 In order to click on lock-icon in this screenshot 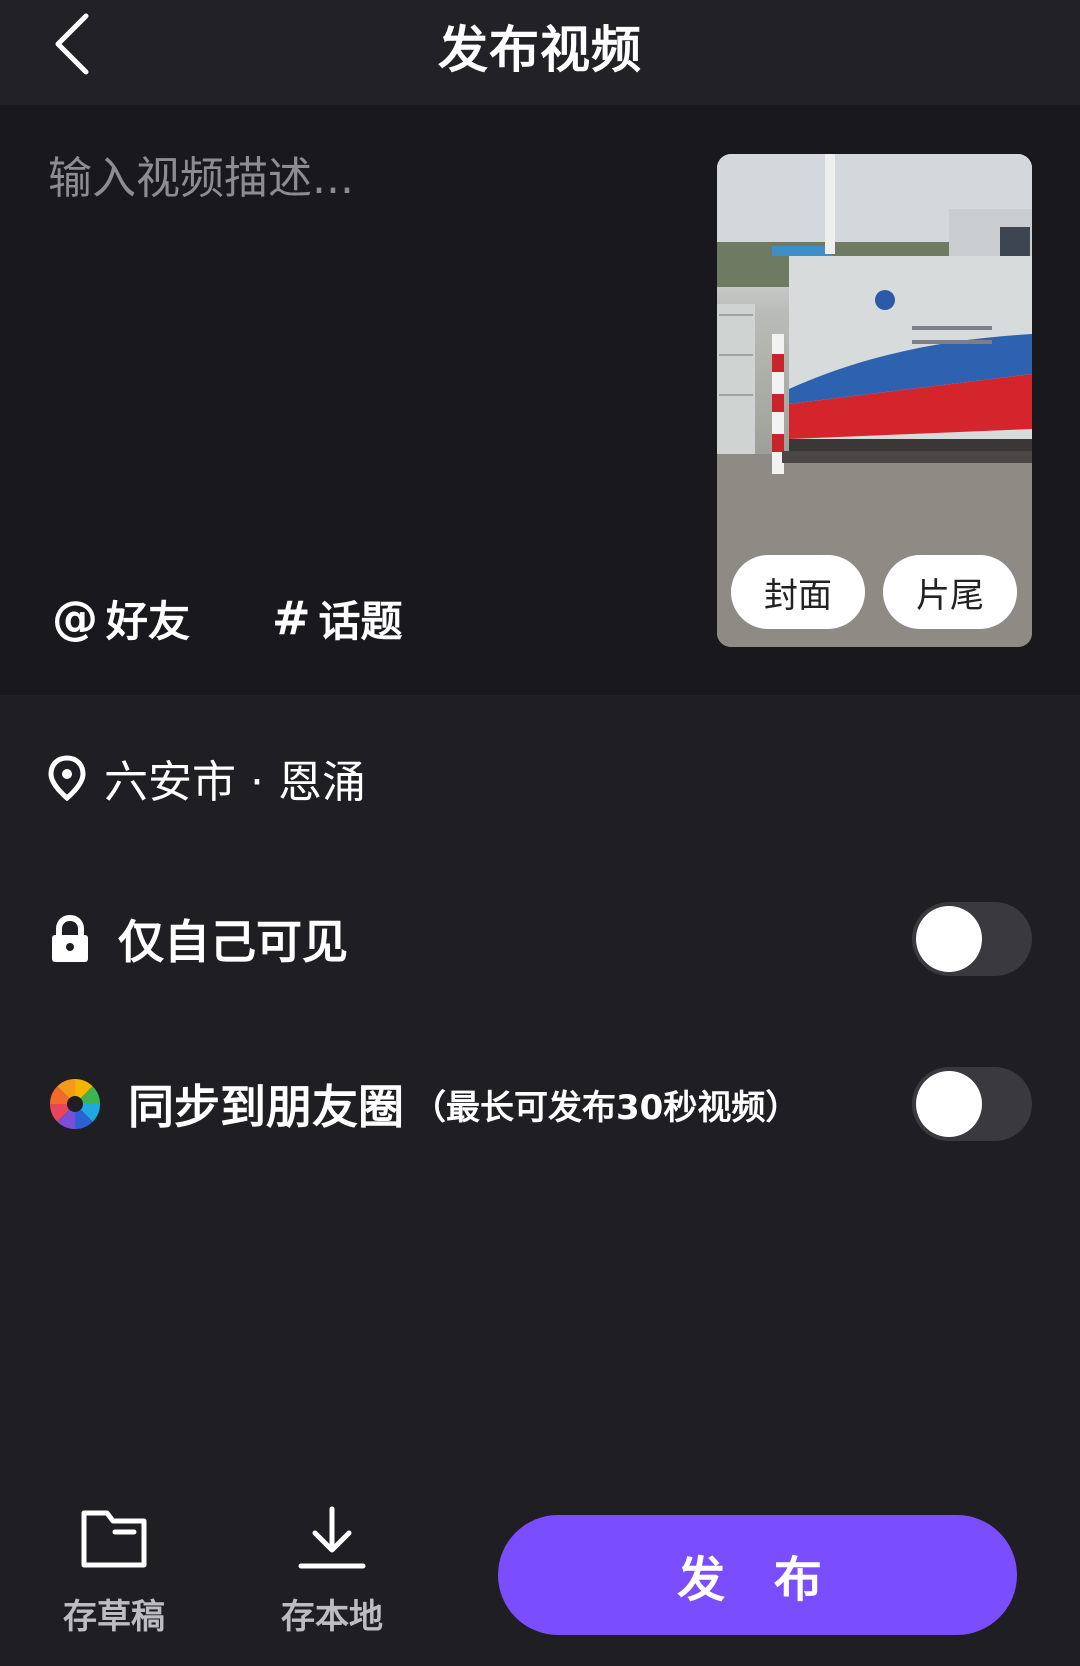, I will do `click(70, 938)`.